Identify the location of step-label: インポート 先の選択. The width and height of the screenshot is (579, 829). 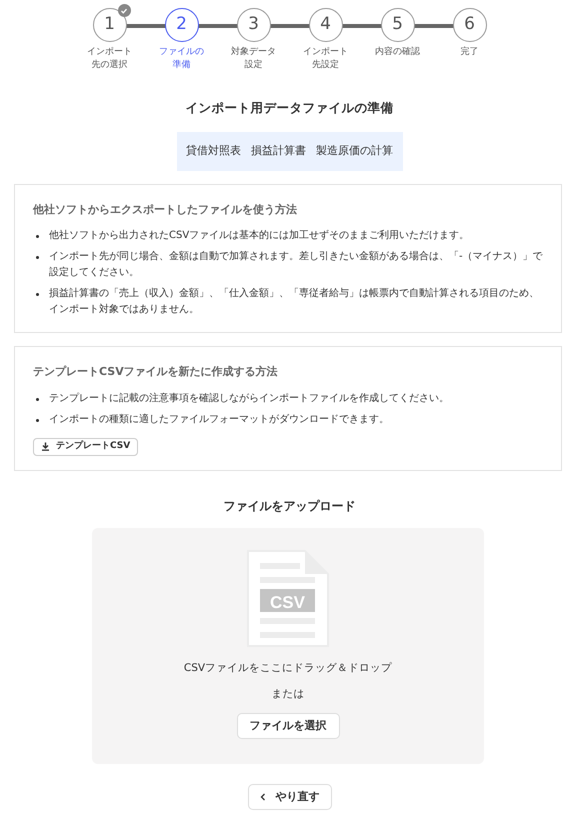
(109, 59).